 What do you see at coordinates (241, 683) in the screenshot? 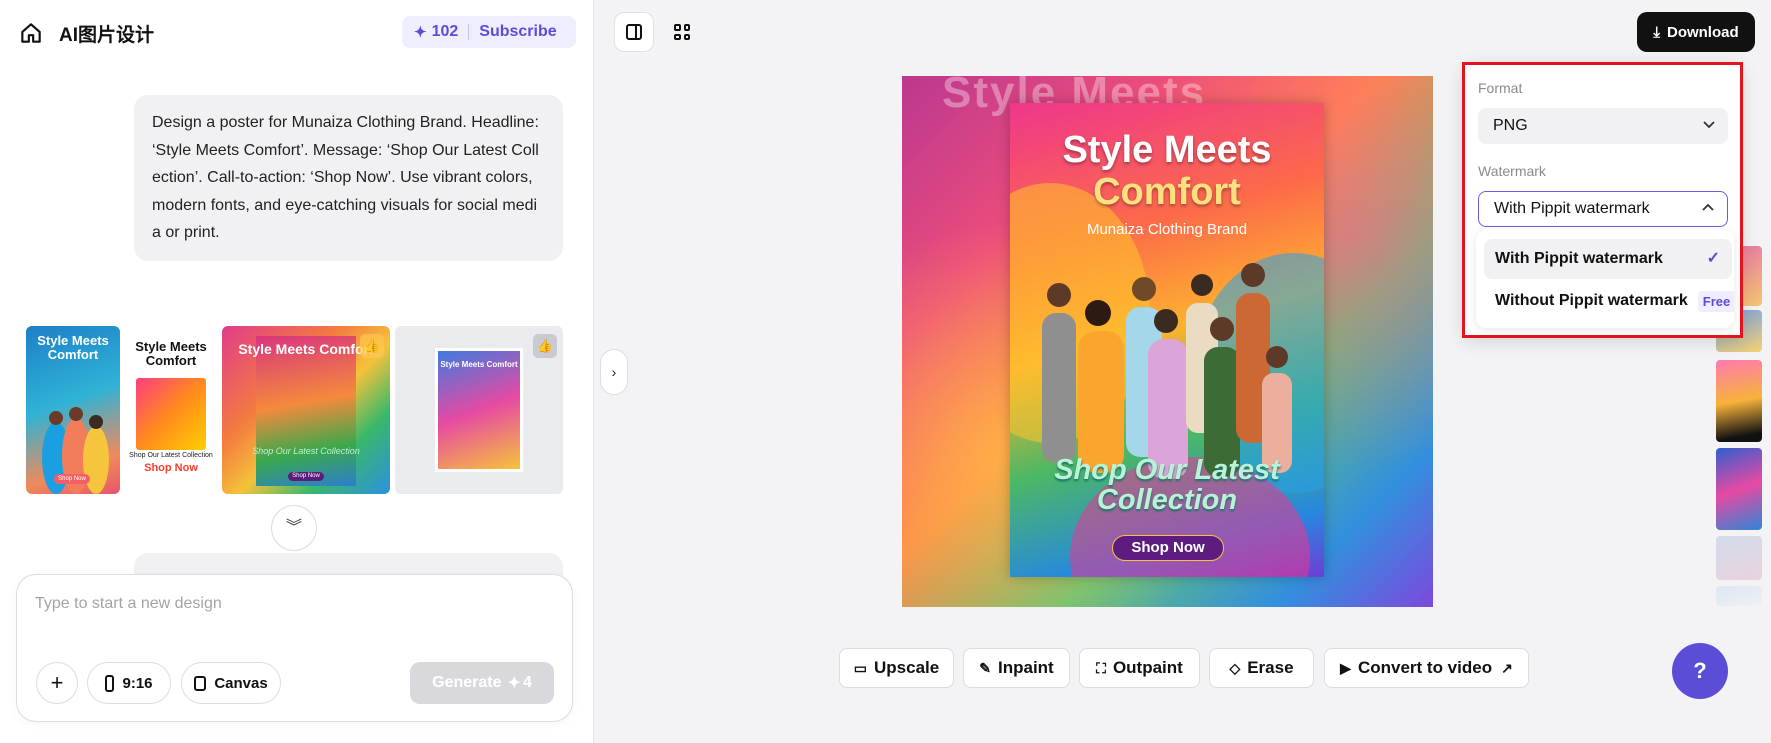
I see `canvas-label: Canvas` at bounding box center [241, 683].